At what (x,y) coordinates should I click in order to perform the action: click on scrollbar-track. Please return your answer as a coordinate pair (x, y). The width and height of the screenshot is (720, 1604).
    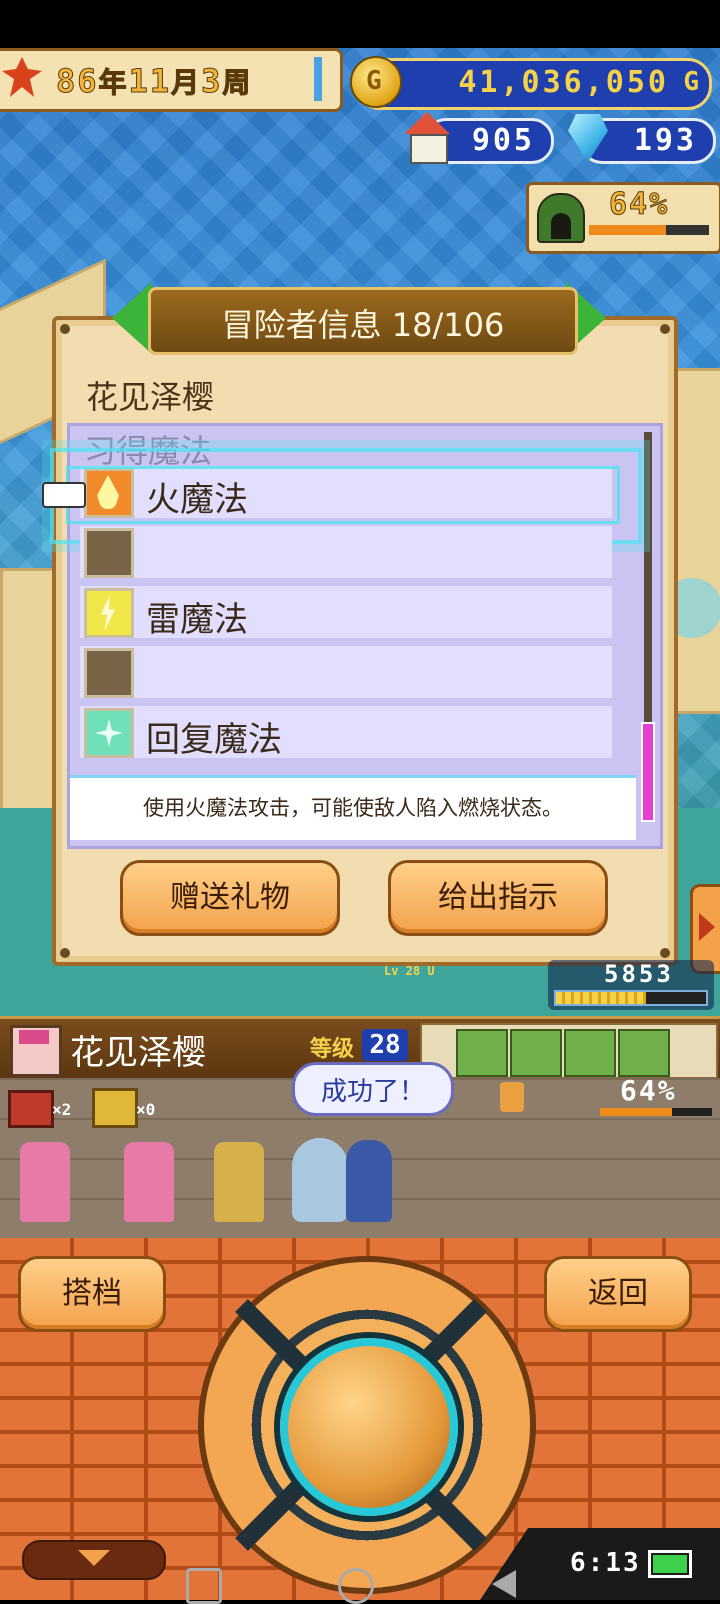
    Looking at the image, I should click on (648, 627).